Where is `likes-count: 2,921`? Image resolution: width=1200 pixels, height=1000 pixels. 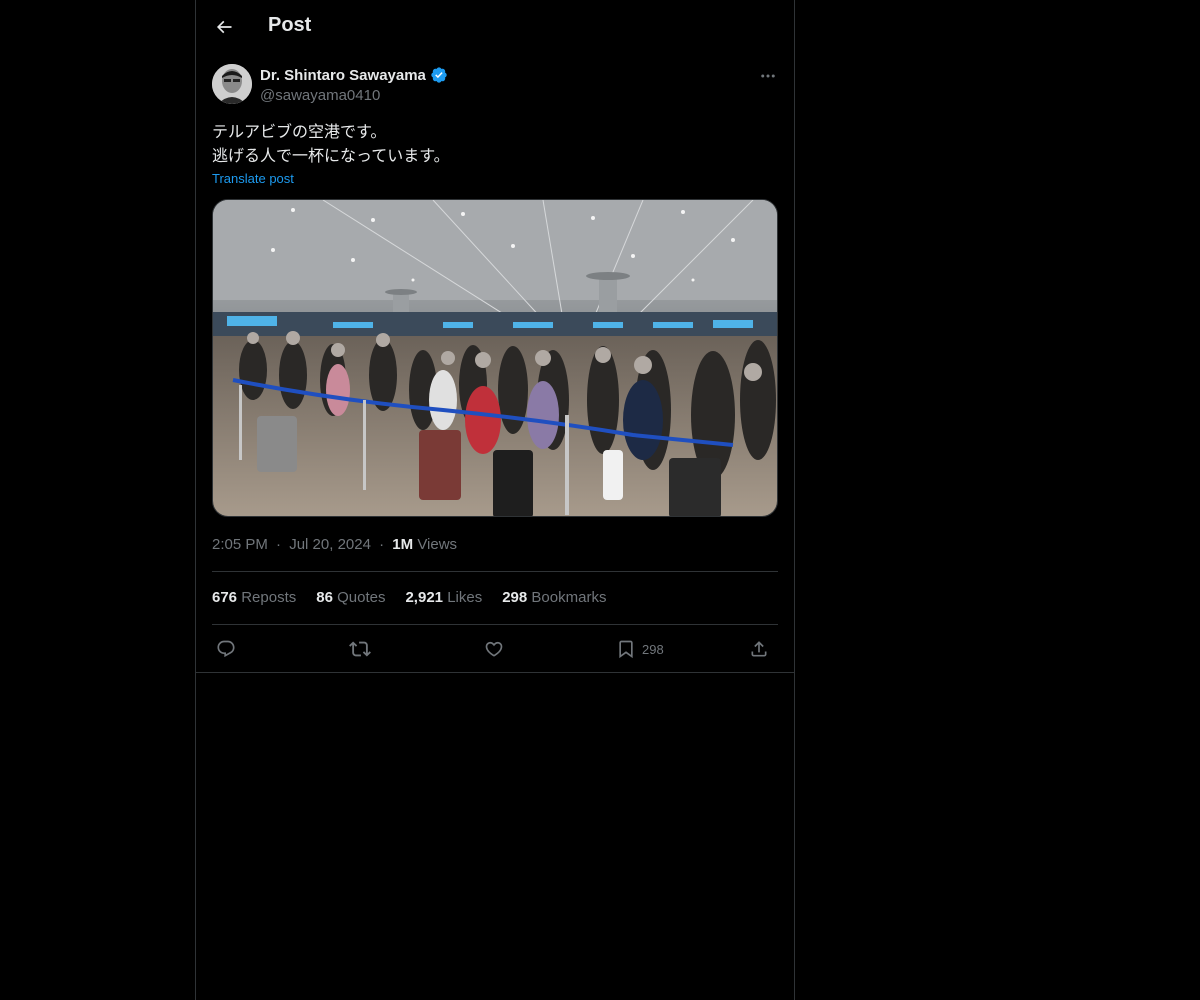
likes-count: 2,921 is located at coordinates (424, 597).